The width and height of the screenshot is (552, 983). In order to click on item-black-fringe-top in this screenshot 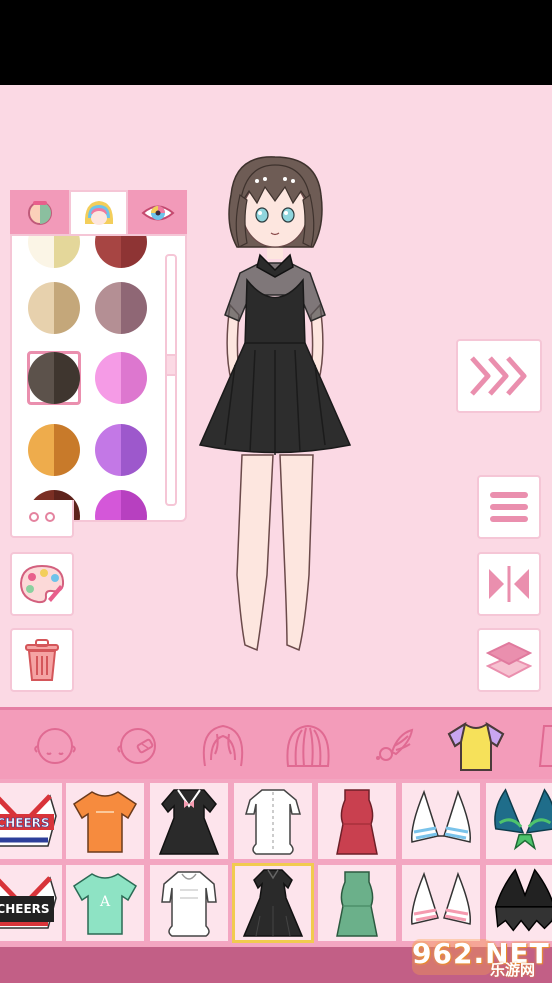, I will do `click(518, 903)`.